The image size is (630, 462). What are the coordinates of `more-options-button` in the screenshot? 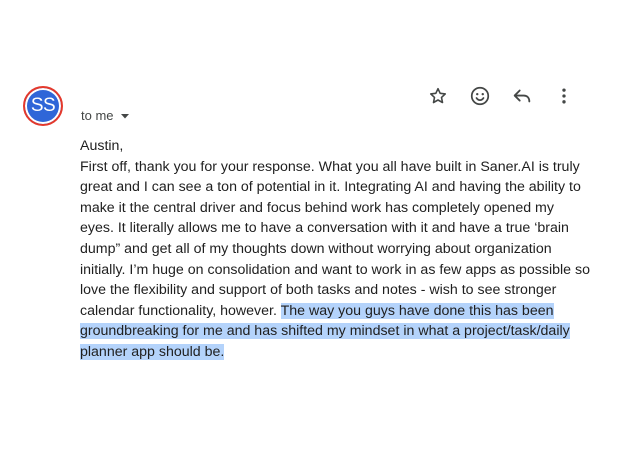 It's located at (564, 96).